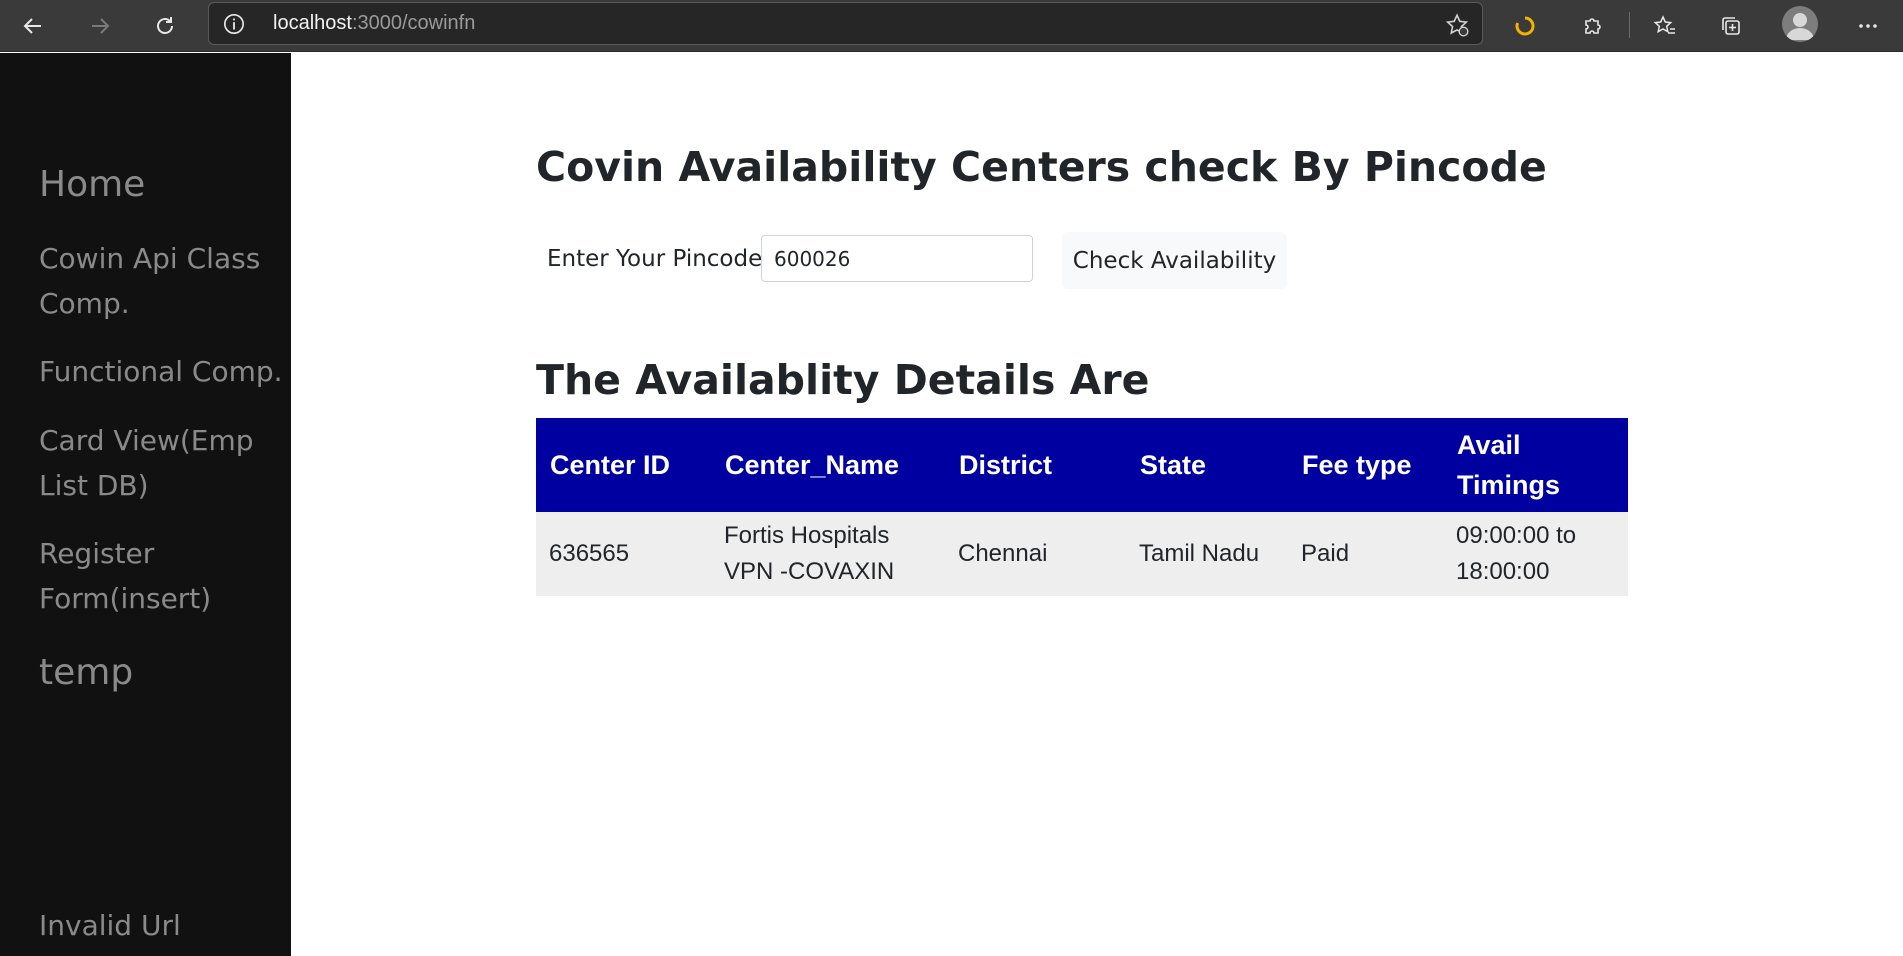 This screenshot has height=956, width=1903. What do you see at coordinates (623, 465) in the screenshot?
I see `header-center-id: Center ID` at bounding box center [623, 465].